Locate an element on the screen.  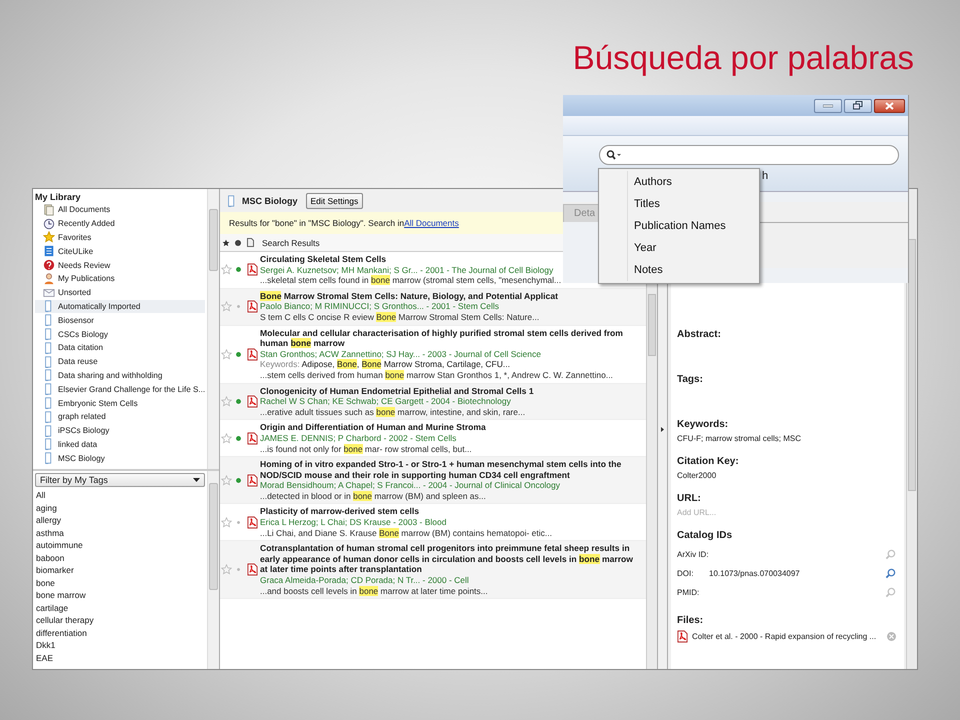
id-label: PMID: is located at coordinates (688, 592).